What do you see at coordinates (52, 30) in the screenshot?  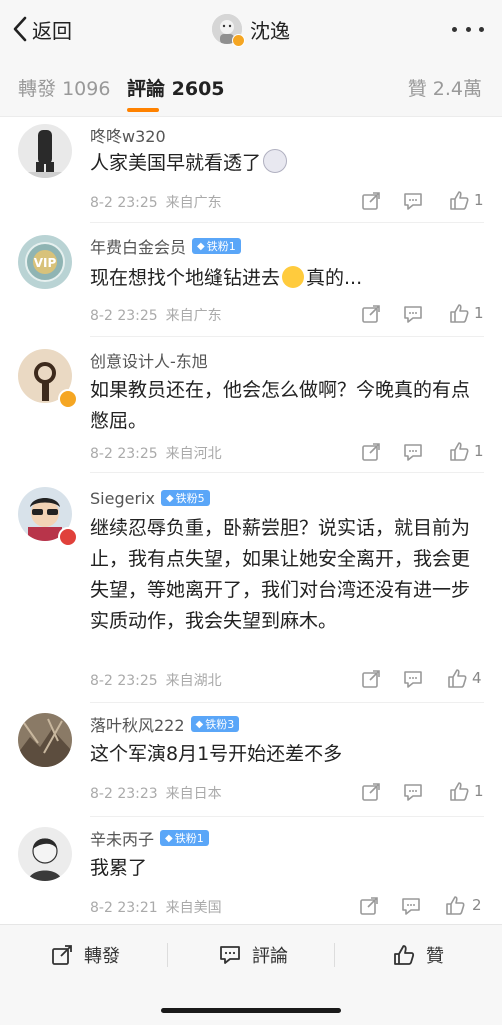 I see `back-label: 返回` at bounding box center [52, 30].